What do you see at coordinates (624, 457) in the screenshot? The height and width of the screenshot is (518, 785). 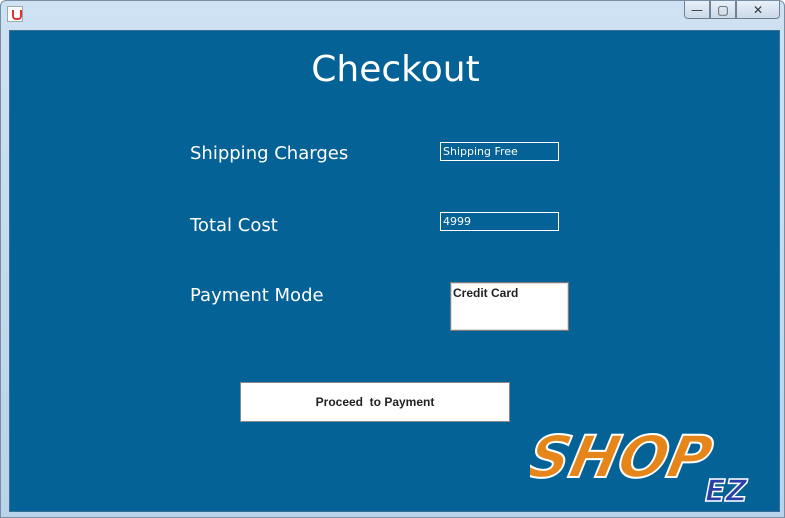 I see `logo-shop-text: SHOP` at bounding box center [624, 457].